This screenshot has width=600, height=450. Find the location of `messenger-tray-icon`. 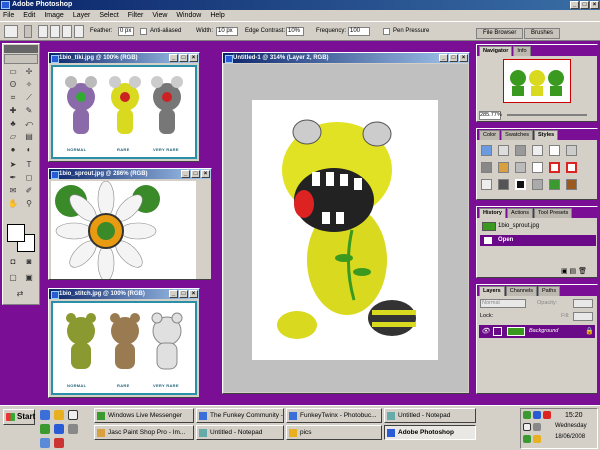

messenger-tray-icon is located at coordinates (527, 439).